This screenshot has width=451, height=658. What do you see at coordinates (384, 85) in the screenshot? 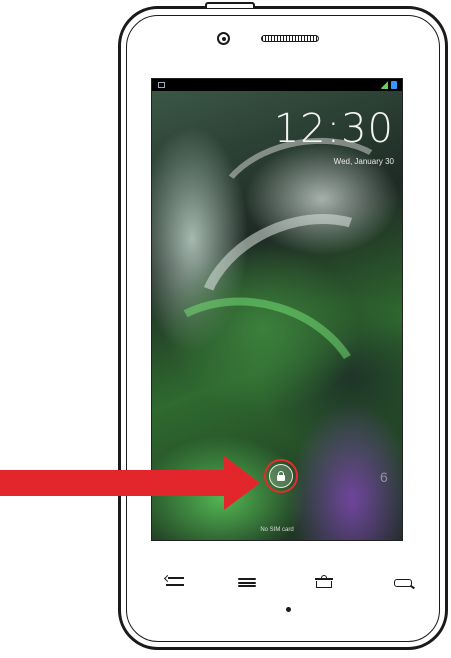
I see `signal-icon` at bounding box center [384, 85].